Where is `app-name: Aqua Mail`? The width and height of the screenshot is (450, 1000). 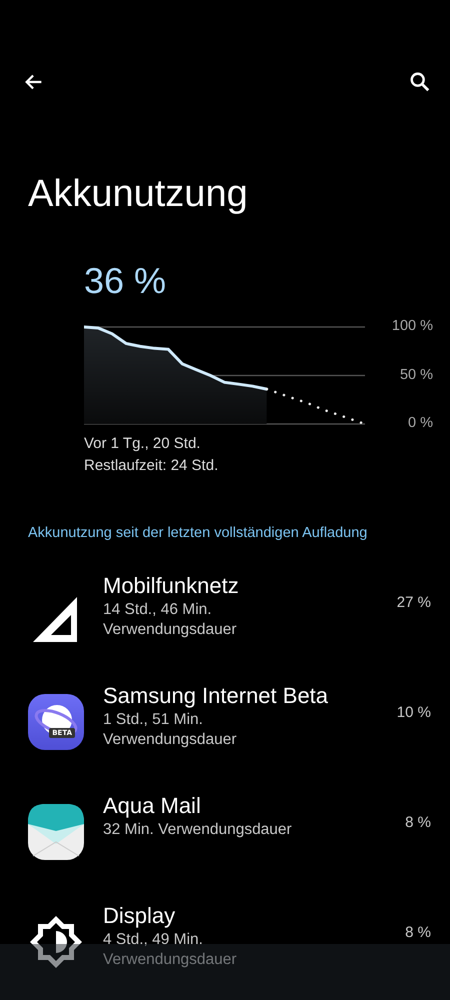
app-name: Aqua Mail is located at coordinates (152, 806).